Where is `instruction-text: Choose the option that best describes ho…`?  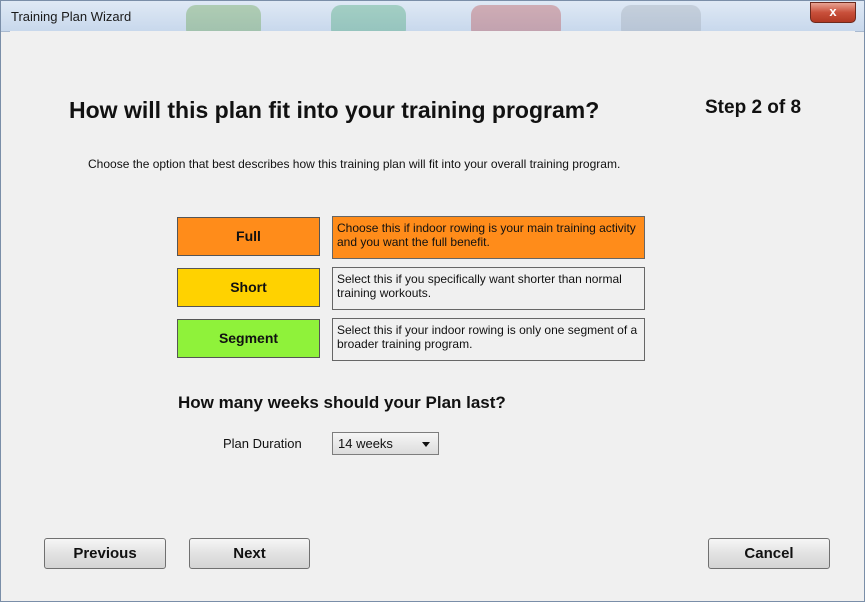
instruction-text: Choose the option that best describes ho… is located at coordinates (354, 164).